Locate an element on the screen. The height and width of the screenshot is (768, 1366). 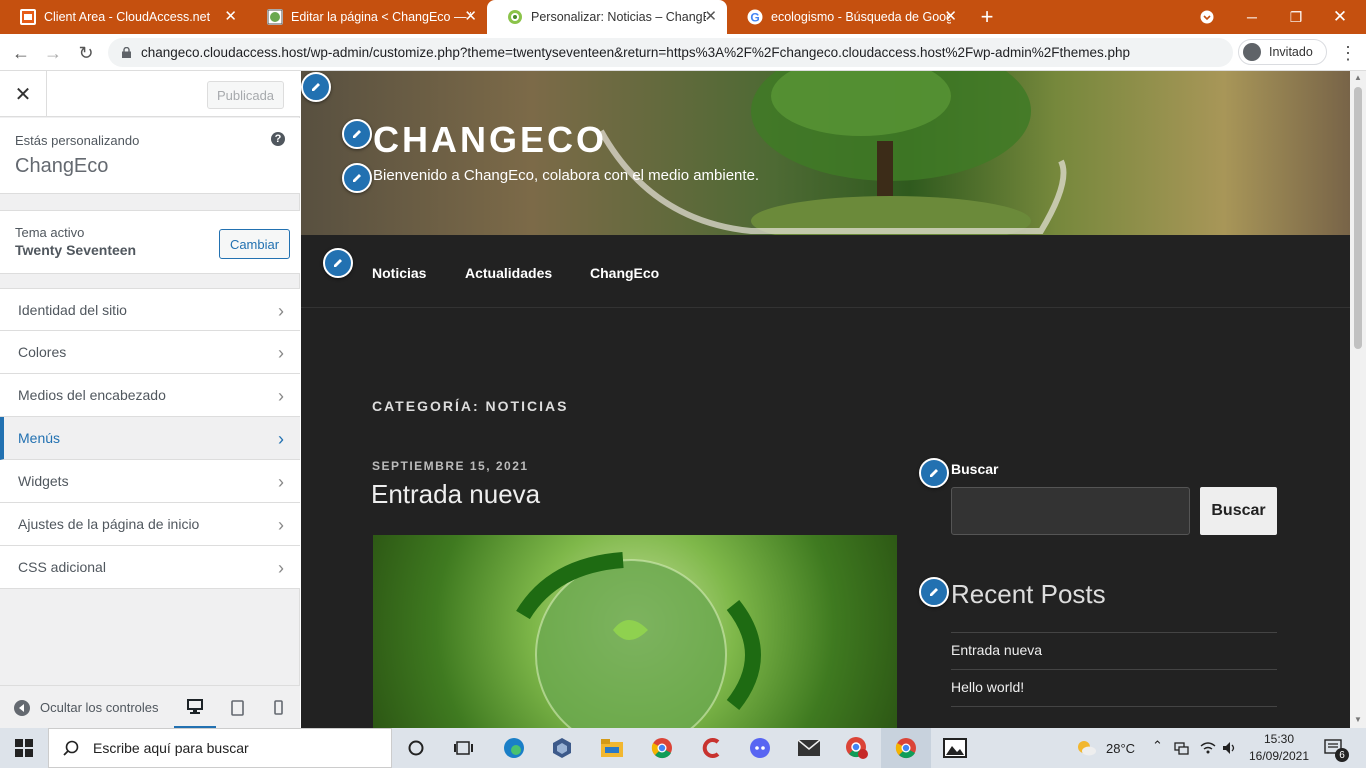
collapse-icon is located at coordinates (22, 708).